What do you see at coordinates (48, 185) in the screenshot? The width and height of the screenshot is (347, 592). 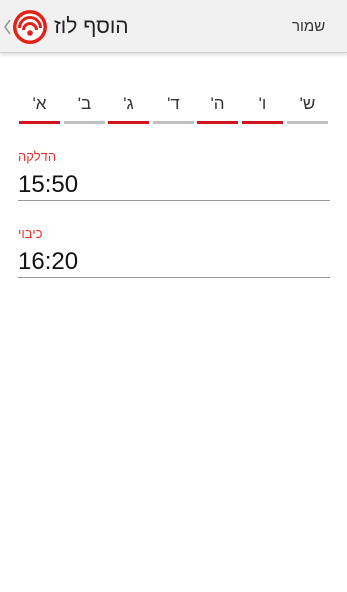 I see `lighting-time-field: 15:50` at bounding box center [48, 185].